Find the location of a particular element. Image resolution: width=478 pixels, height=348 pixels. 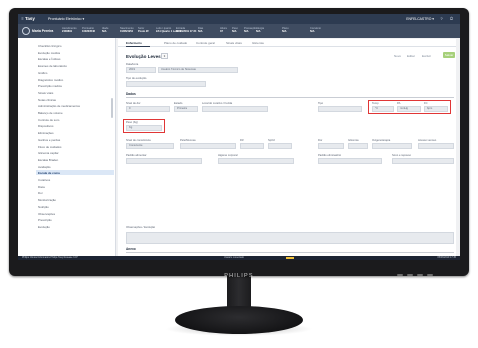

tab-controle-geral: Controle geral is located at coordinates (205, 43).